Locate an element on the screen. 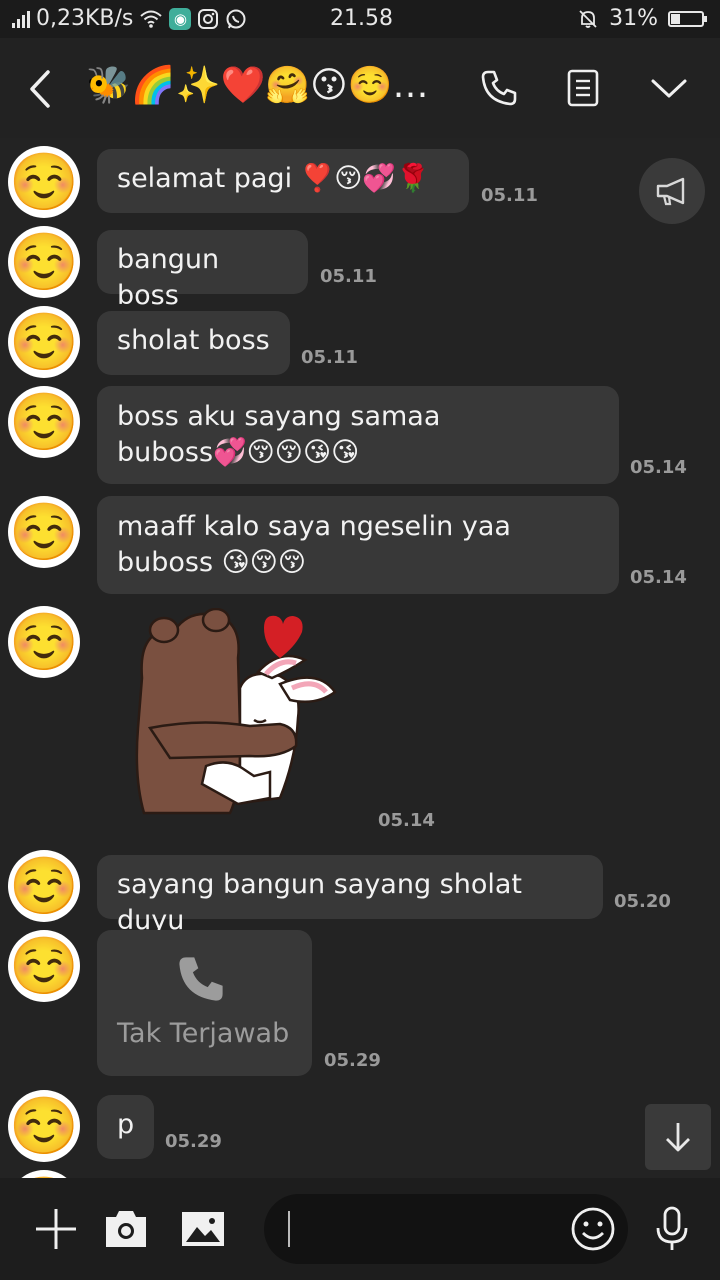 The height and width of the screenshot is (1280, 720). missed-call-phone-icon is located at coordinates (201, 979).